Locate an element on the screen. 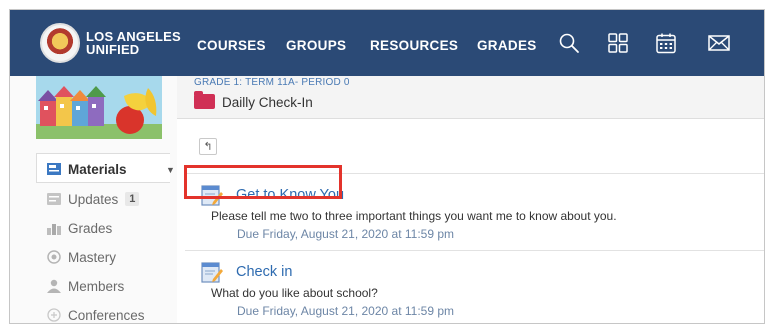 The height and width of the screenshot is (324, 765). sidebar-item-conferences: Conferences is located at coordinates (95, 314).